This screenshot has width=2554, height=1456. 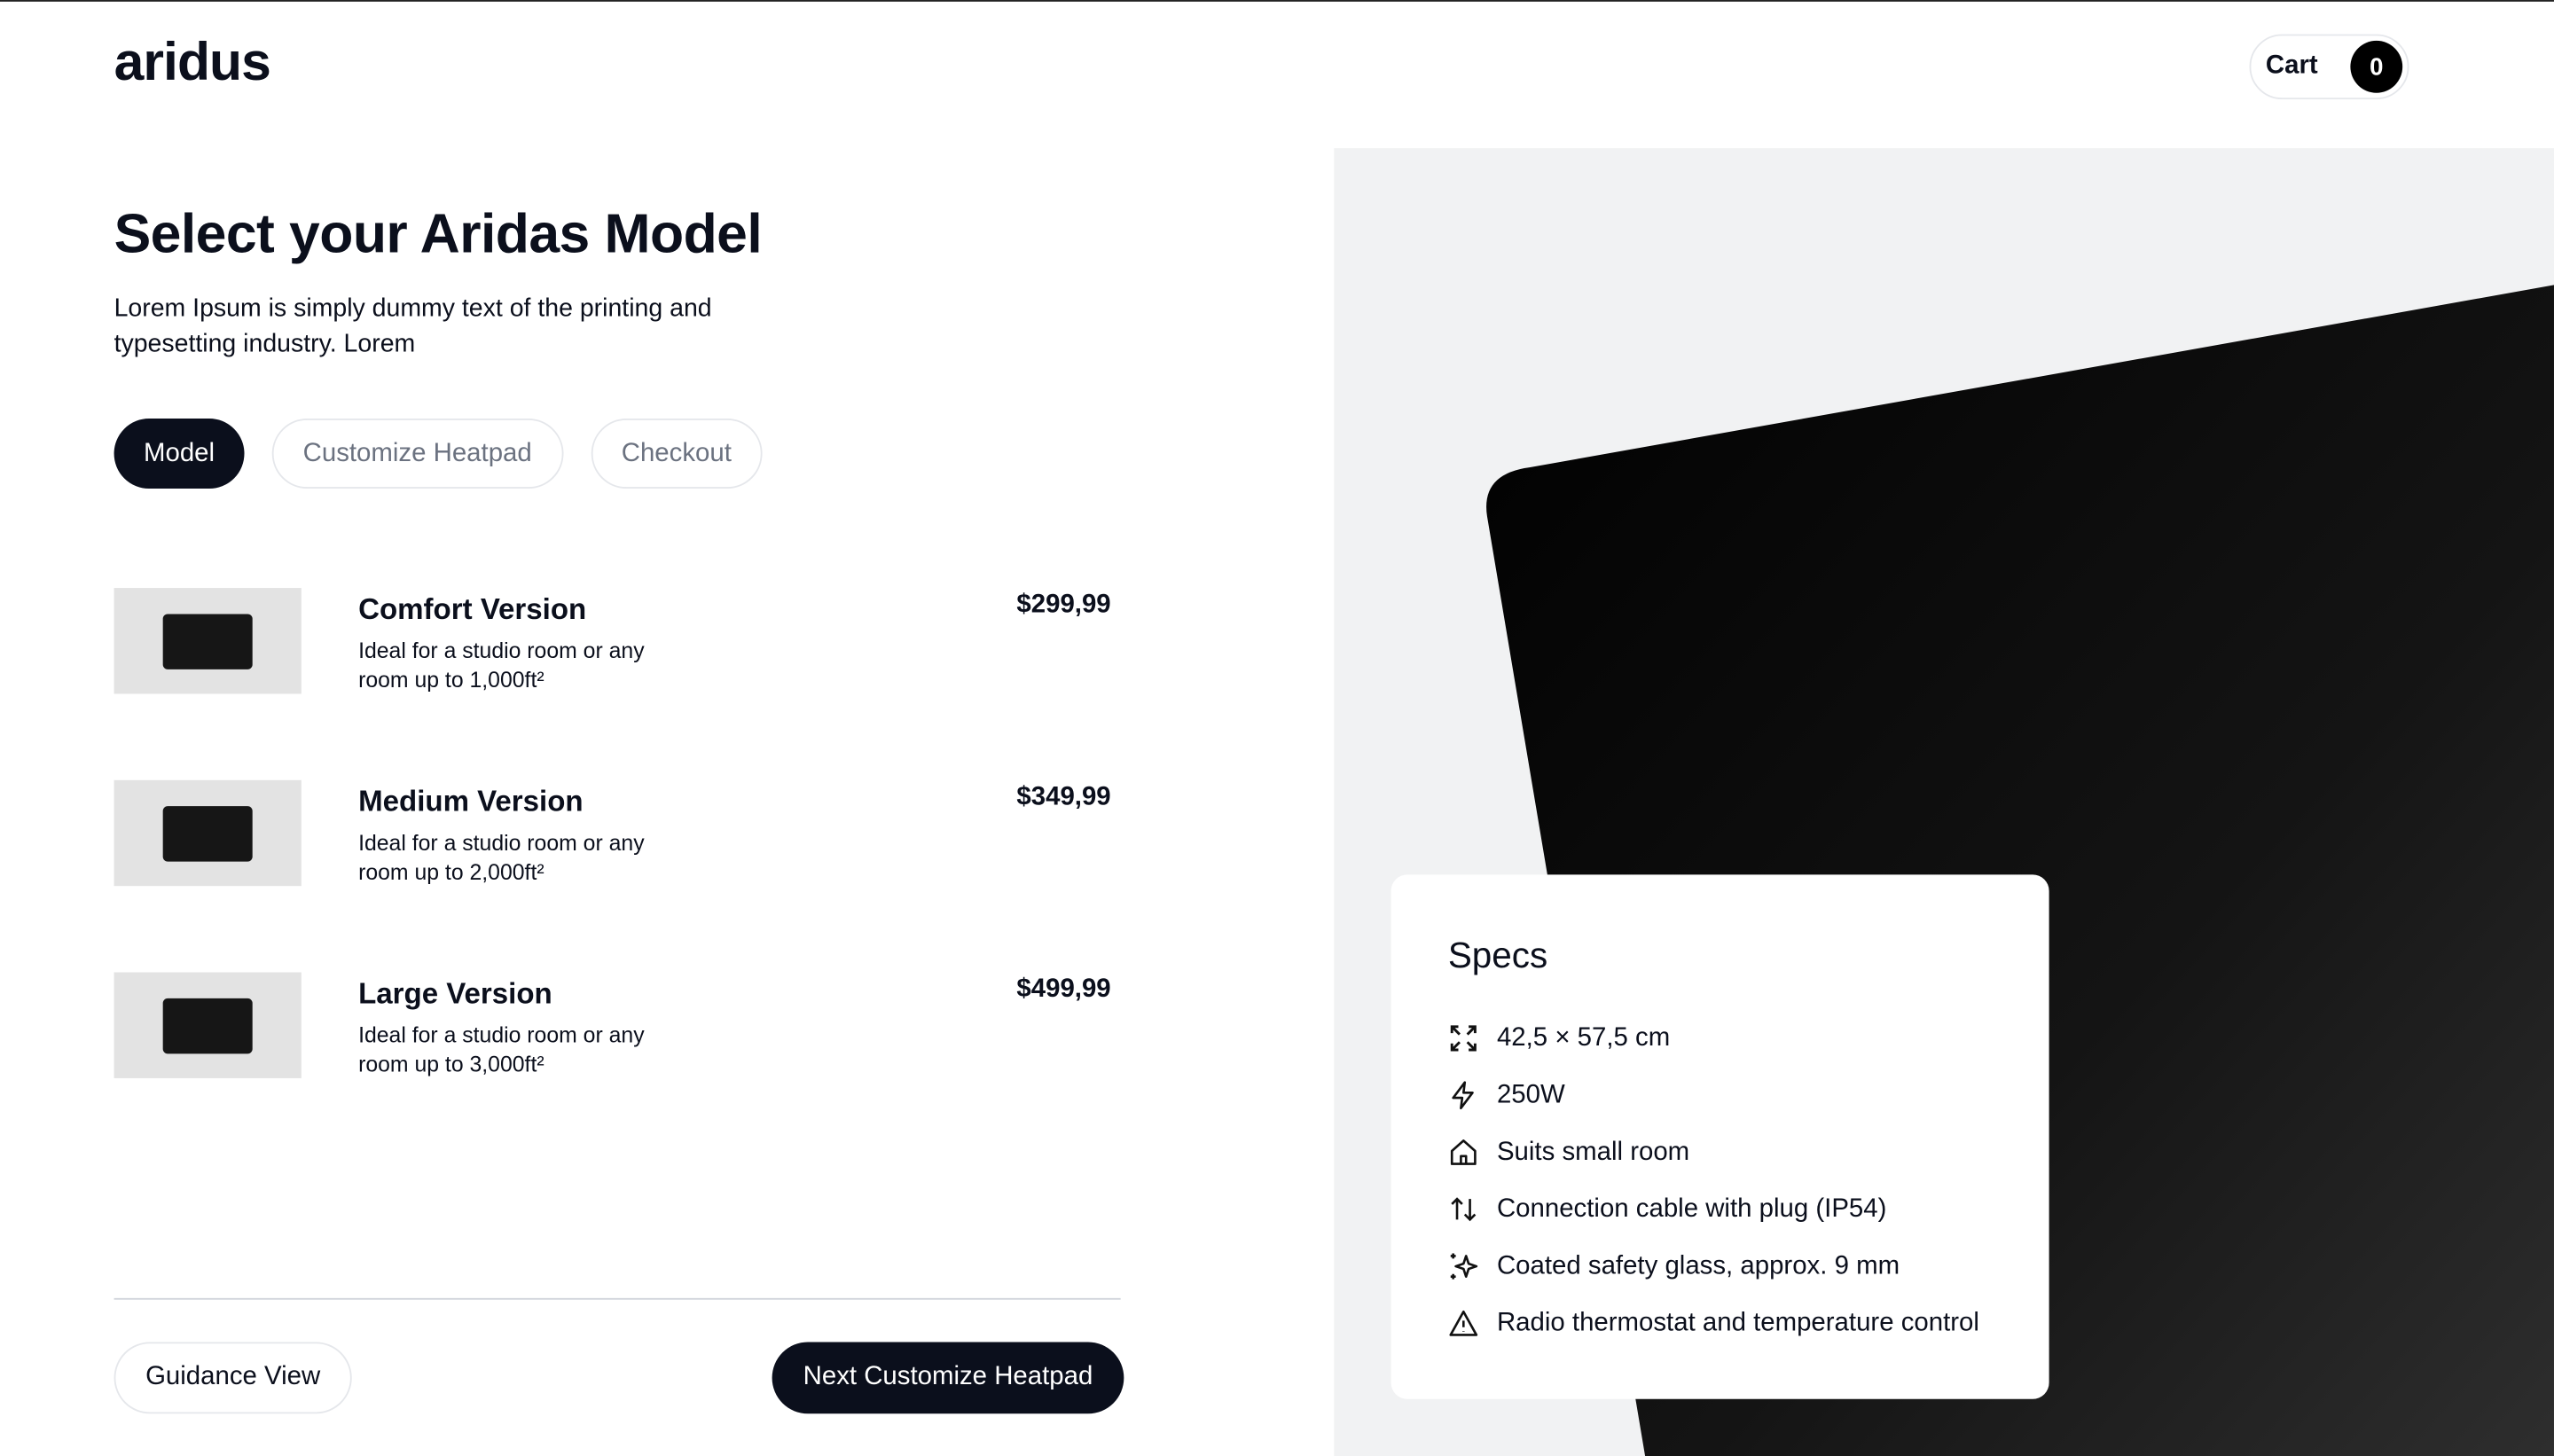 I want to click on next-button: Next Customize Heatpad, so click(x=948, y=1378).